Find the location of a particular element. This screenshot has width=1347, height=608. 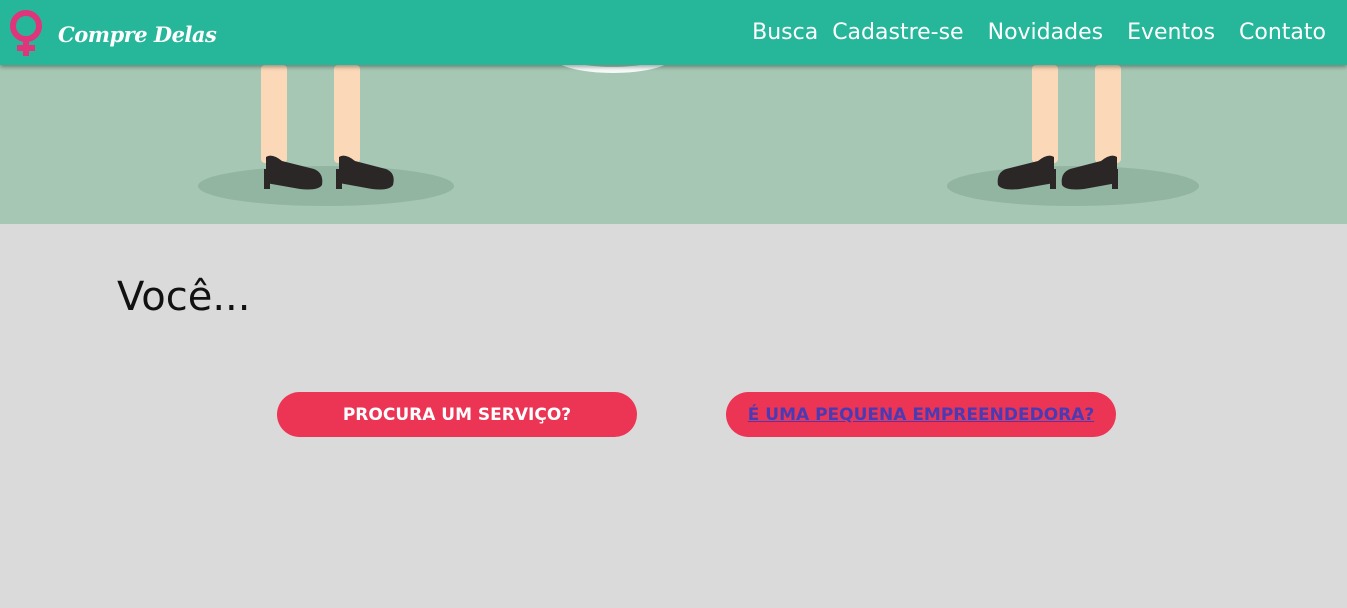

nav-novidades: Novidades is located at coordinates (1045, 32).